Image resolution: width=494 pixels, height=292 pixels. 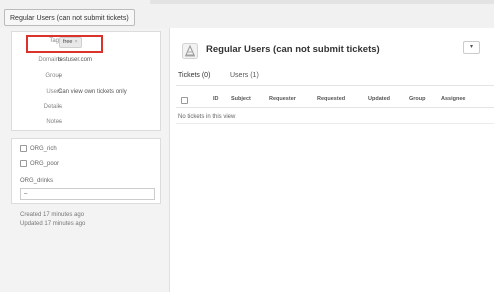 I want to click on organization-icon, so click(x=190, y=51).